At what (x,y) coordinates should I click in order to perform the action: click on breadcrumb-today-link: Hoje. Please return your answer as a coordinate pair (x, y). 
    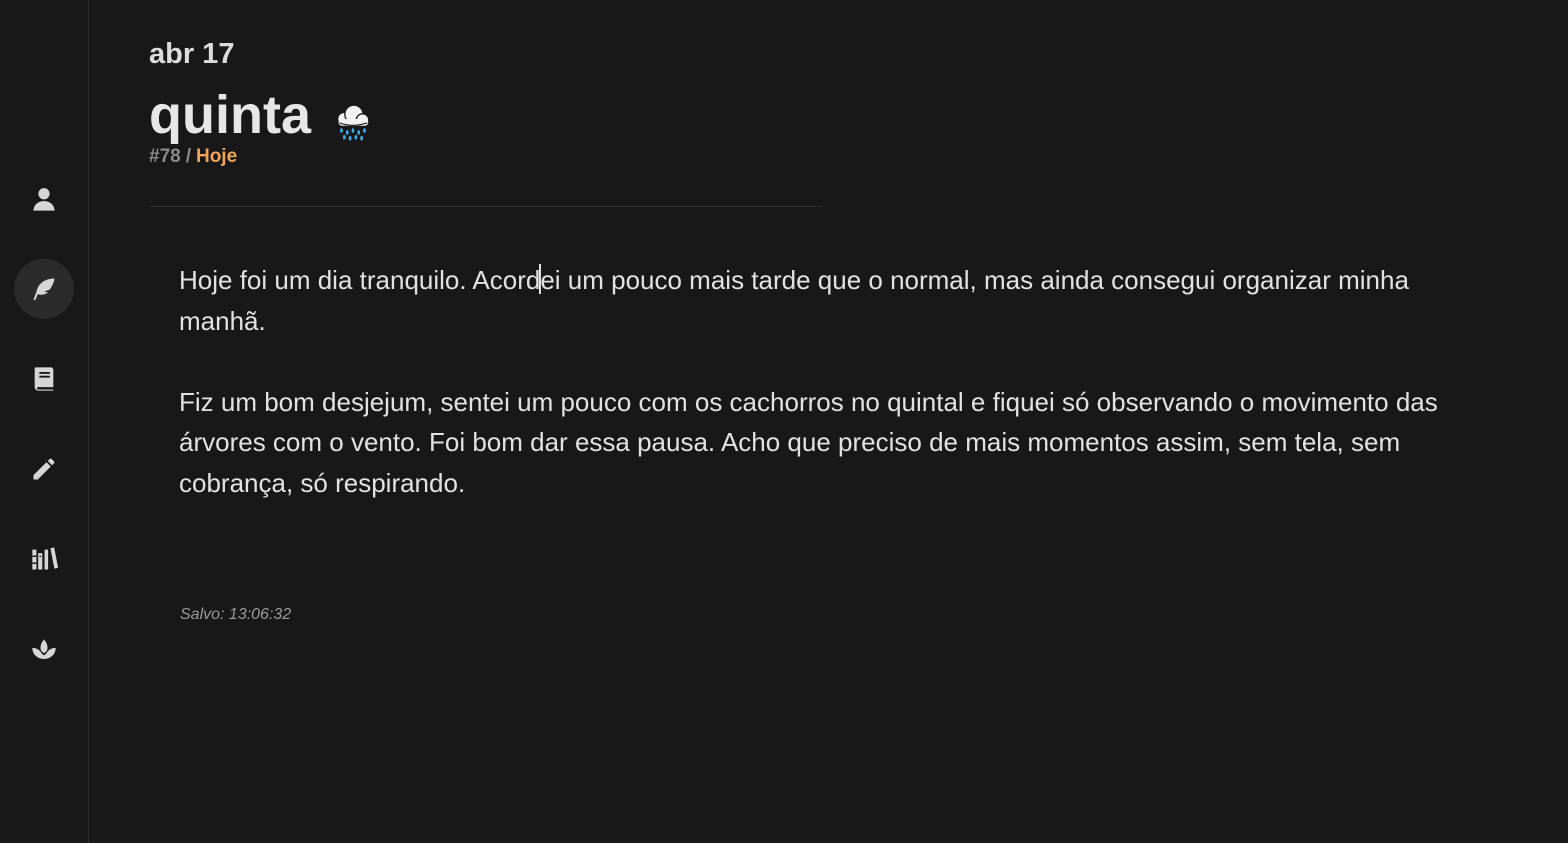
    Looking at the image, I should click on (216, 156).